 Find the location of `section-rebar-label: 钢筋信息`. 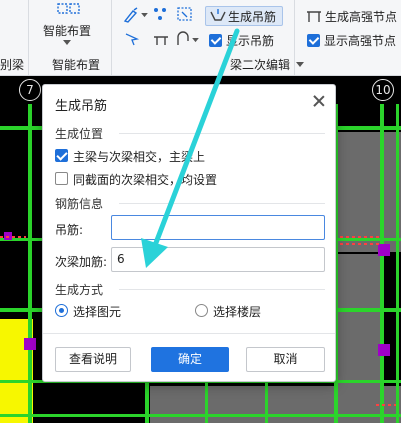

section-rebar-label: 钢筋信息 is located at coordinates (79, 204).